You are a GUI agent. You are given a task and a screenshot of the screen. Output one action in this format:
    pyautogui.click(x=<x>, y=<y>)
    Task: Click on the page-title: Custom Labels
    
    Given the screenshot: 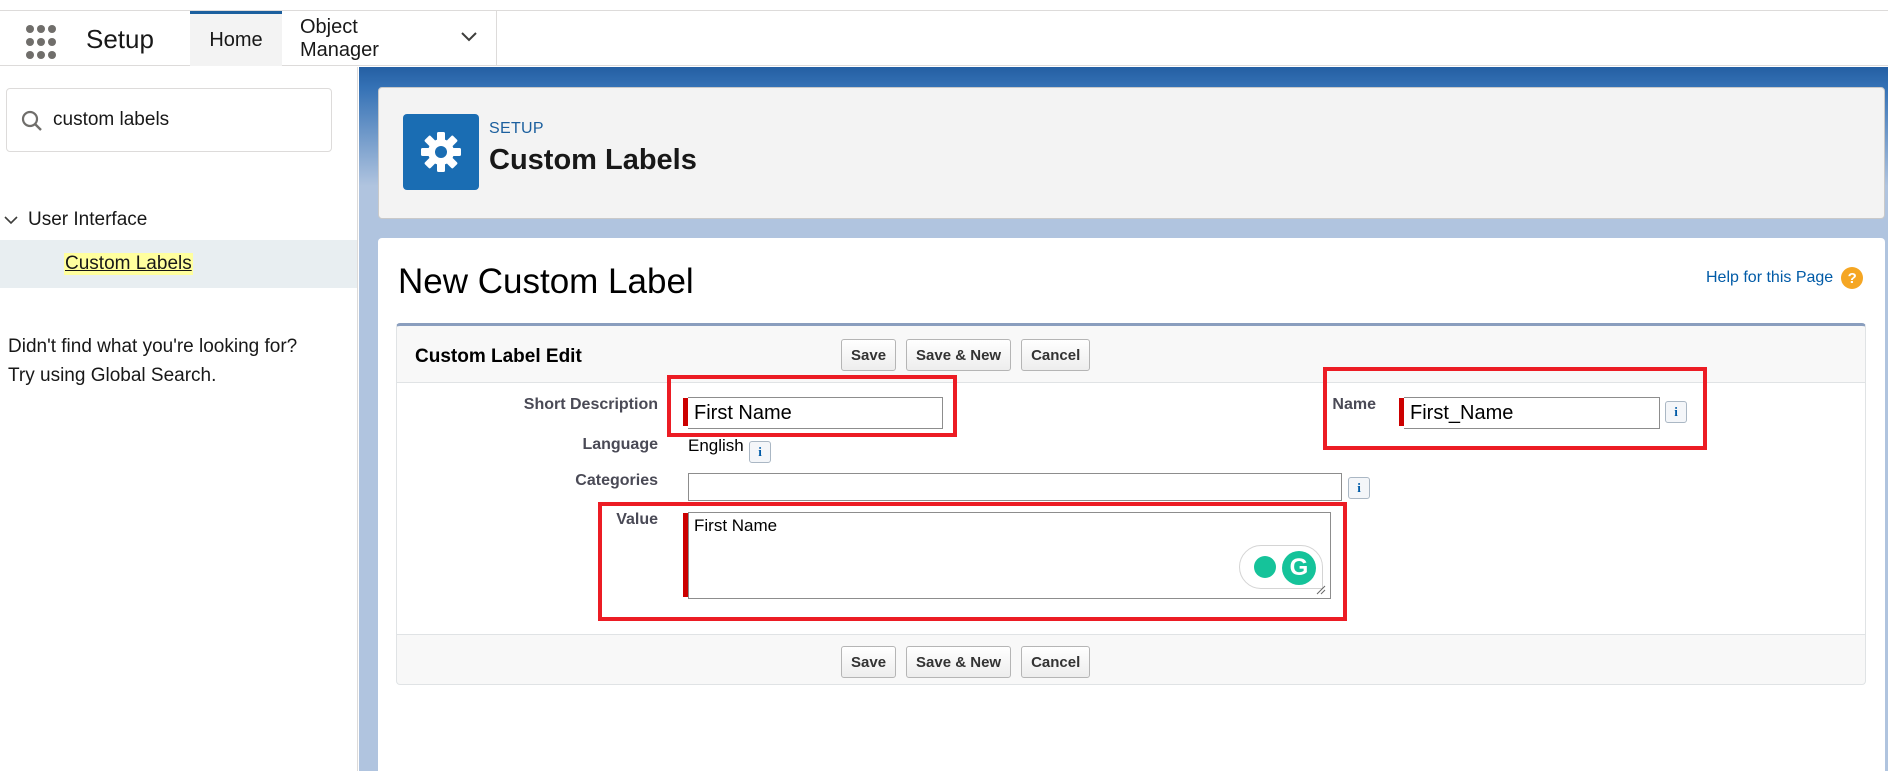 What is the action you would take?
    pyautogui.click(x=593, y=160)
    